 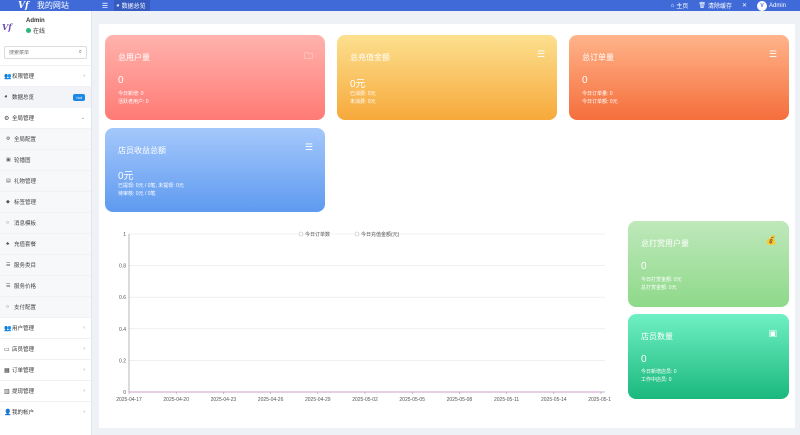 What do you see at coordinates (708, 356) in the screenshot?
I see `card-staff-count: 店员数量 ▣ 0 今日新增店员: 0 工作中店员: 0` at bounding box center [708, 356].